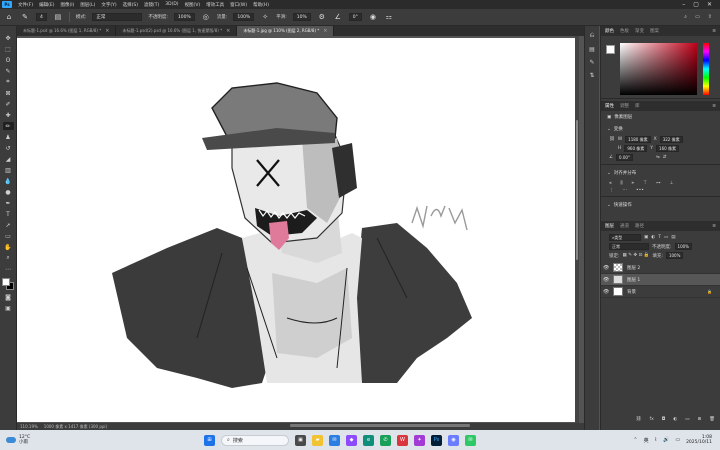 This screenshot has width=720, height=450. I want to click on symmetry-icon: ⚏, so click(389, 17).